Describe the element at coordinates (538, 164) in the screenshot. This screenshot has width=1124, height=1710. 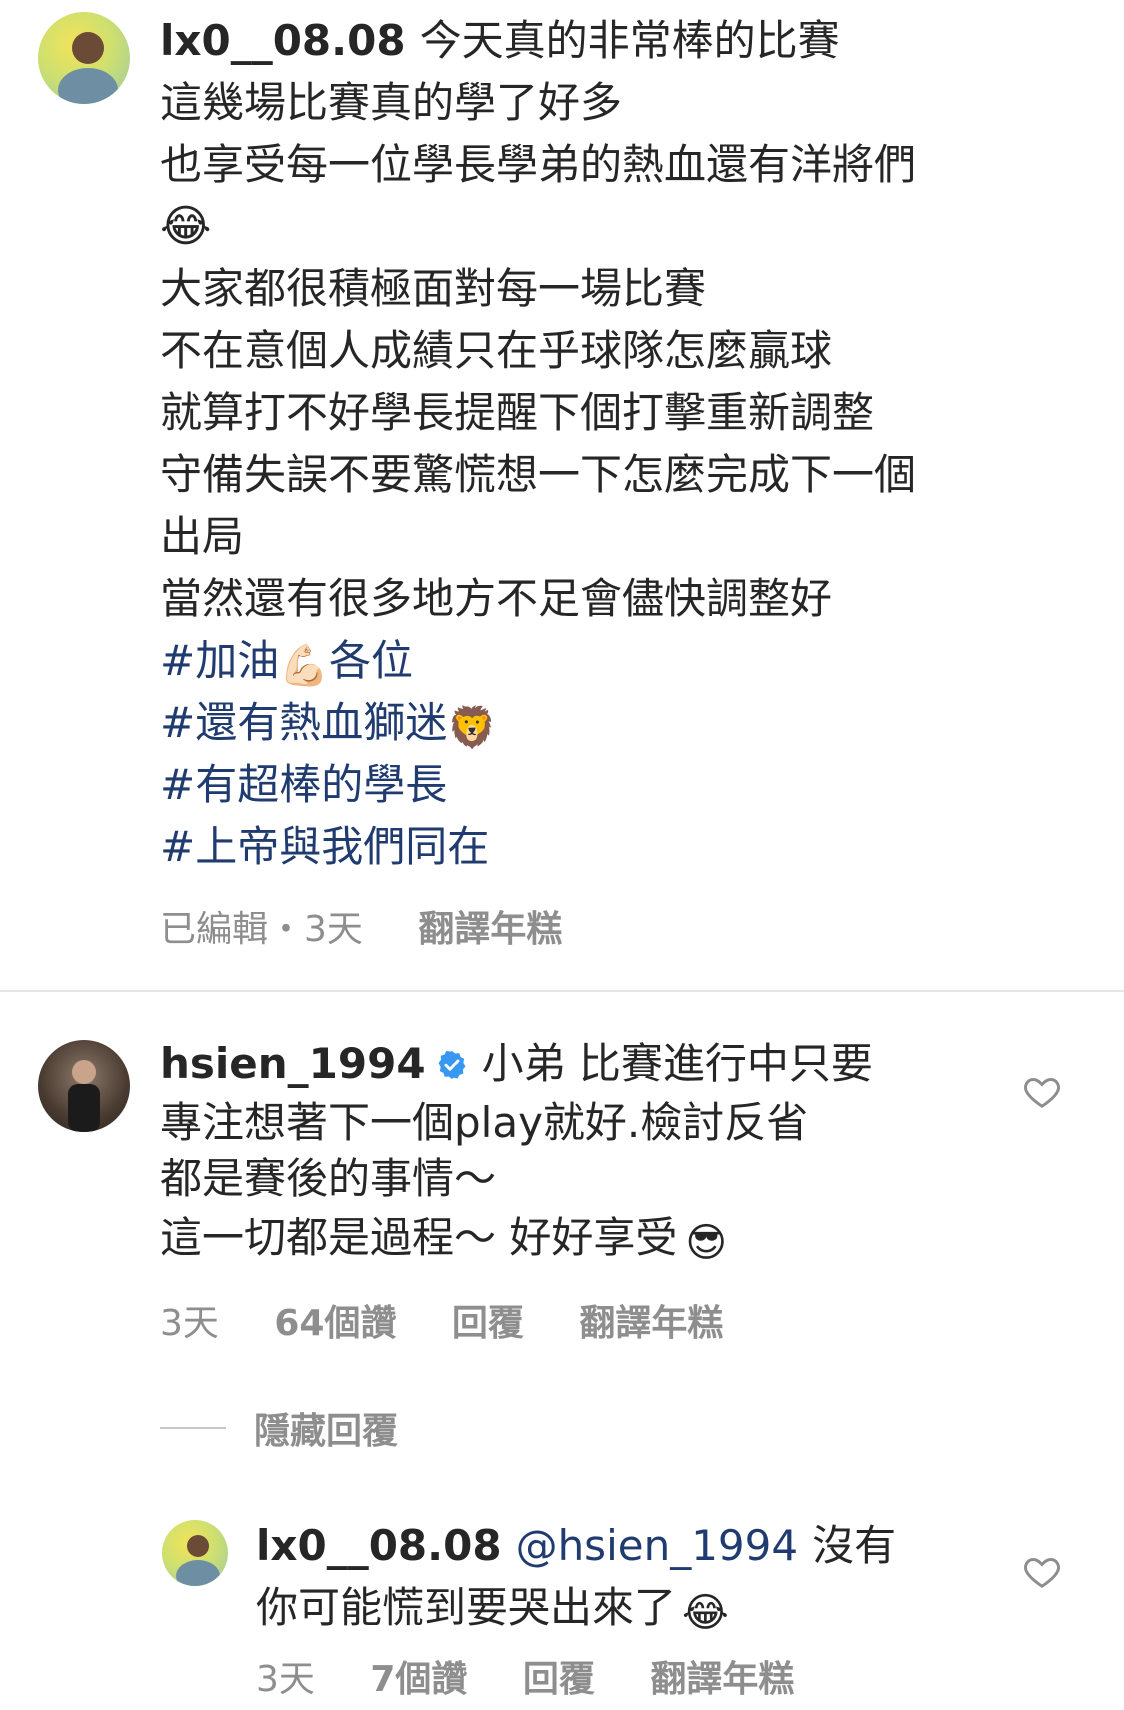
I see `comment-text-line: 也享受每一位學長學弟的熱血還有洋將們` at that location.